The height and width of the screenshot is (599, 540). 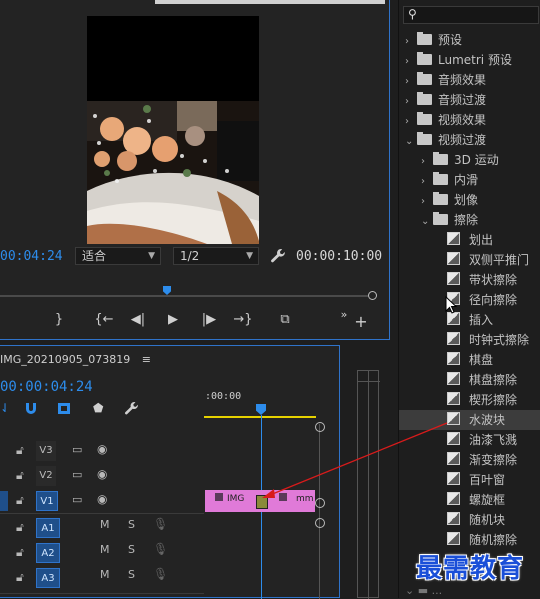 What do you see at coordinates (372, 295) in the screenshot?
I see `scrubber-end-handle` at bounding box center [372, 295].